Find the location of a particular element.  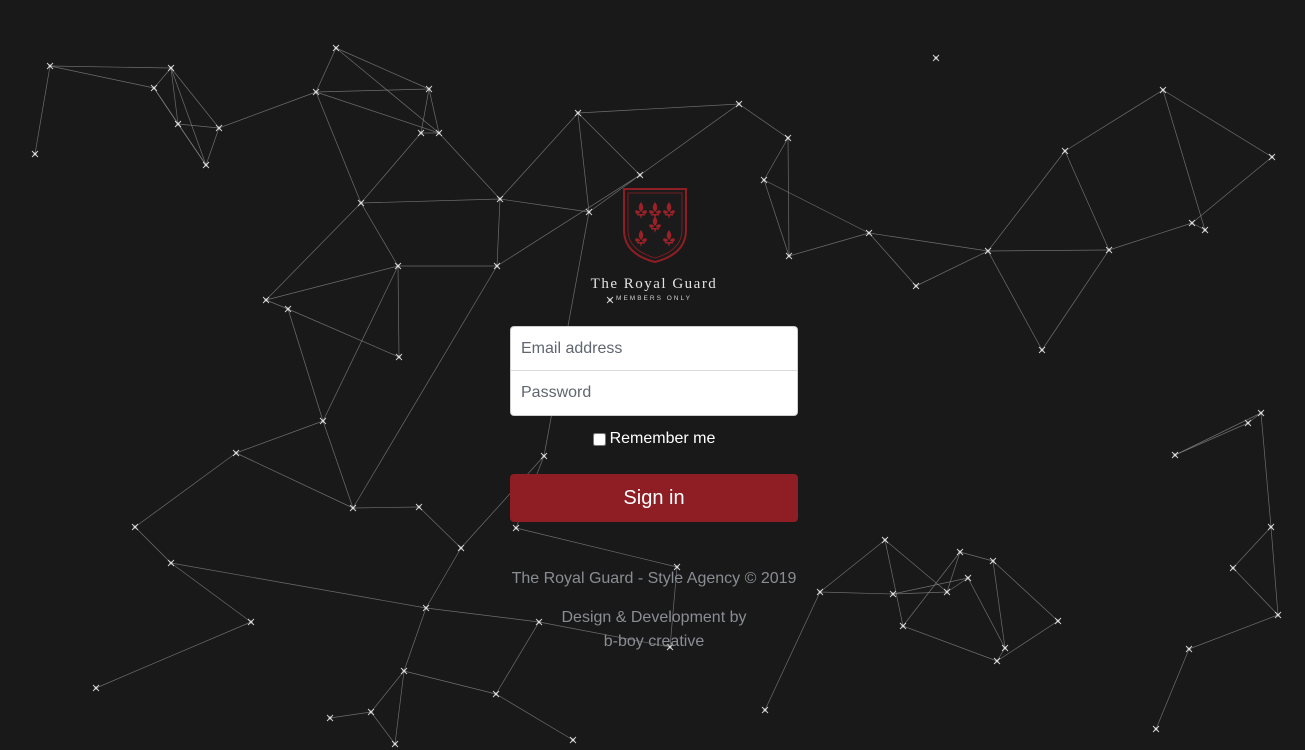

brand-subtitle: MEMBERS ONLY is located at coordinates (654, 298).